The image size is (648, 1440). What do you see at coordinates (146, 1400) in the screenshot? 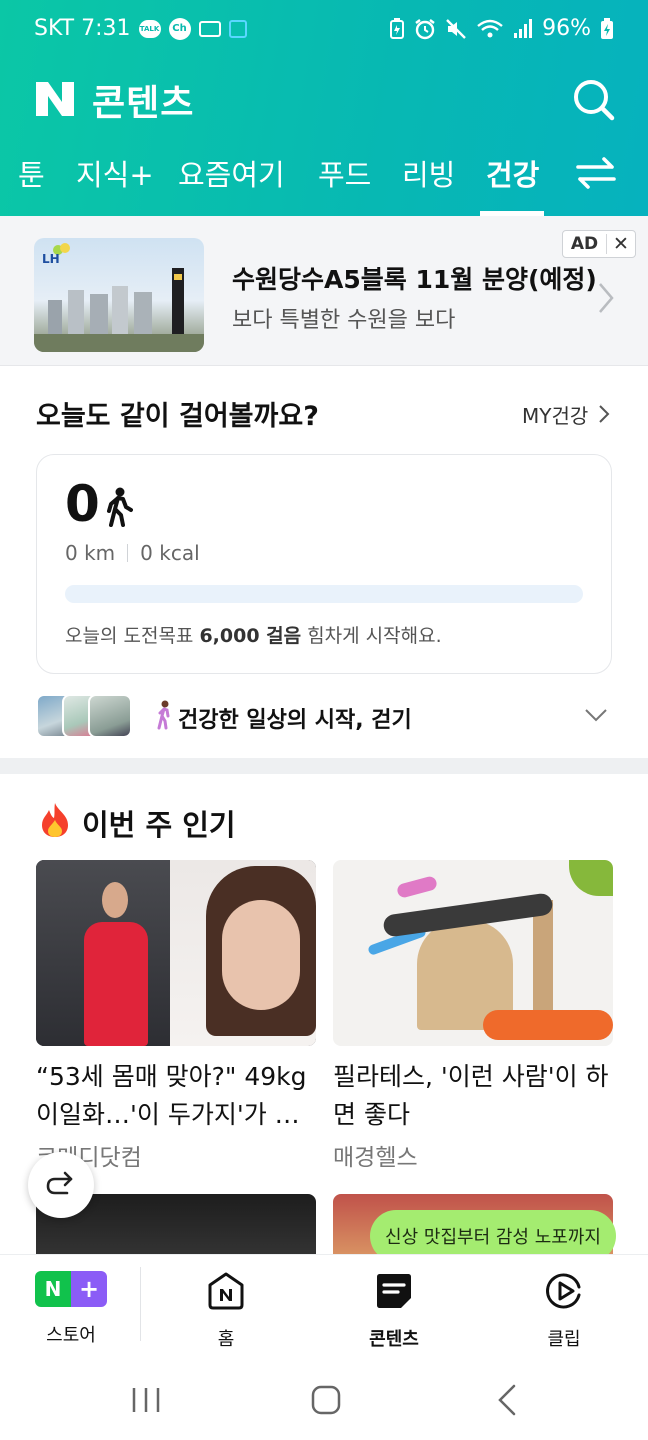
I see `recent-apps-icon` at bounding box center [146, 1400].